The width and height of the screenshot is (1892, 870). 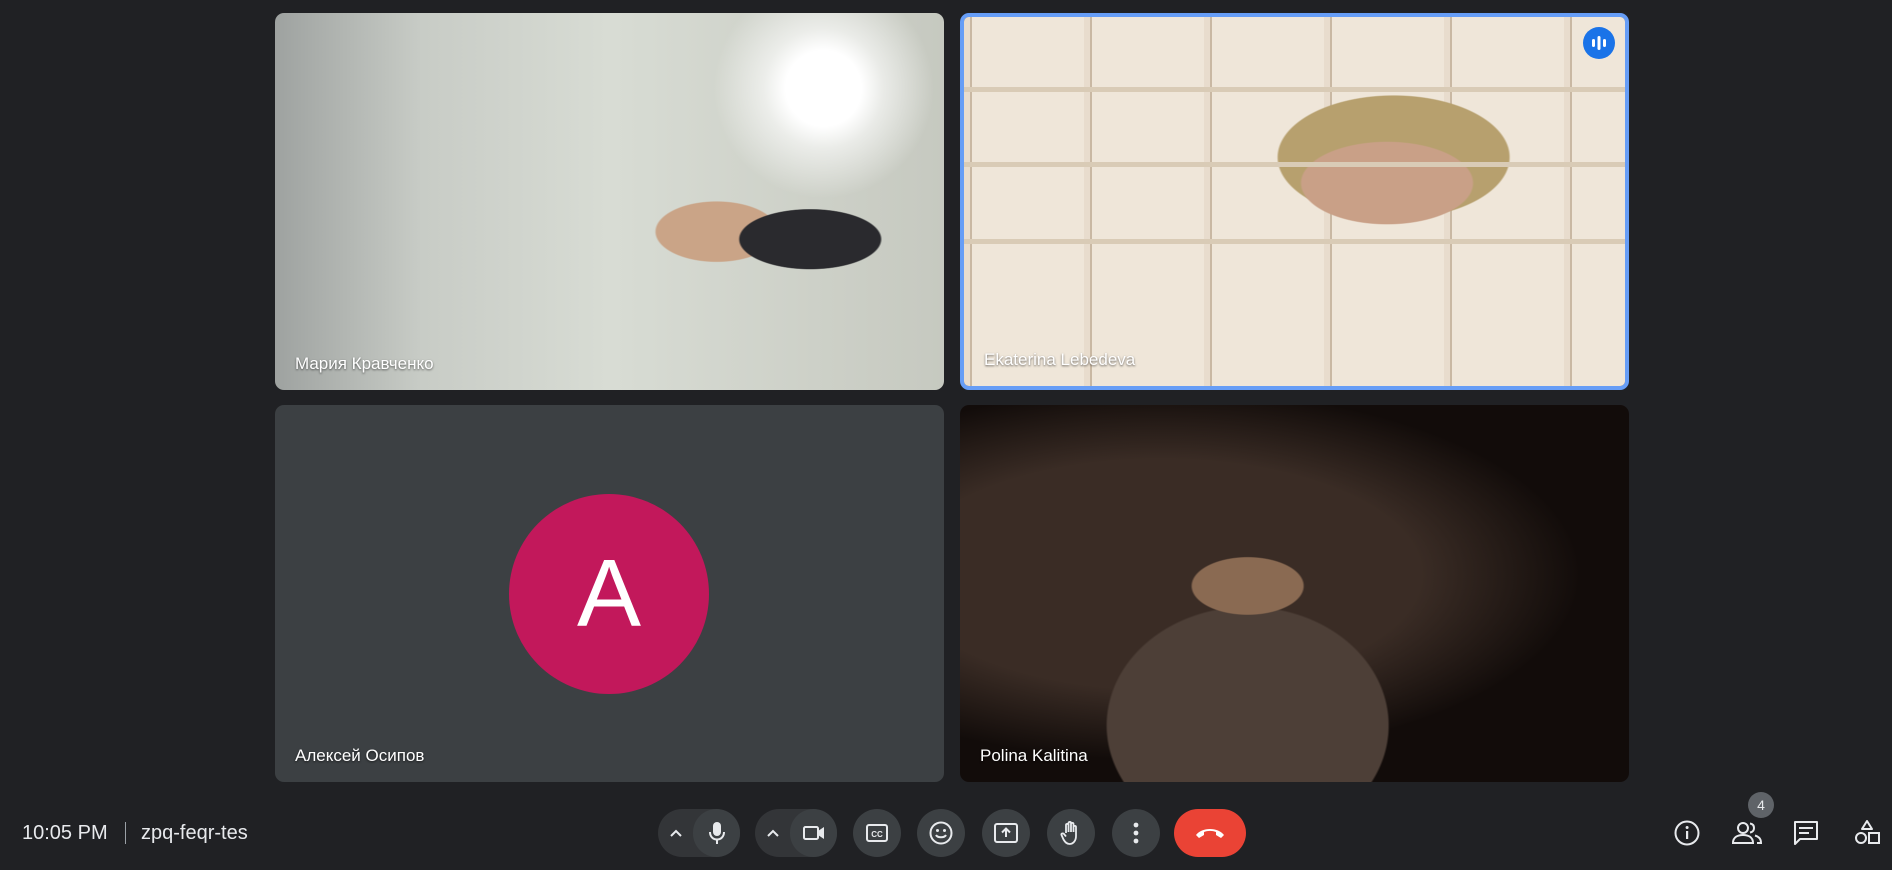 I want to click on meeting-code: zpq-feqr-tes, so click(x=194, y=833).